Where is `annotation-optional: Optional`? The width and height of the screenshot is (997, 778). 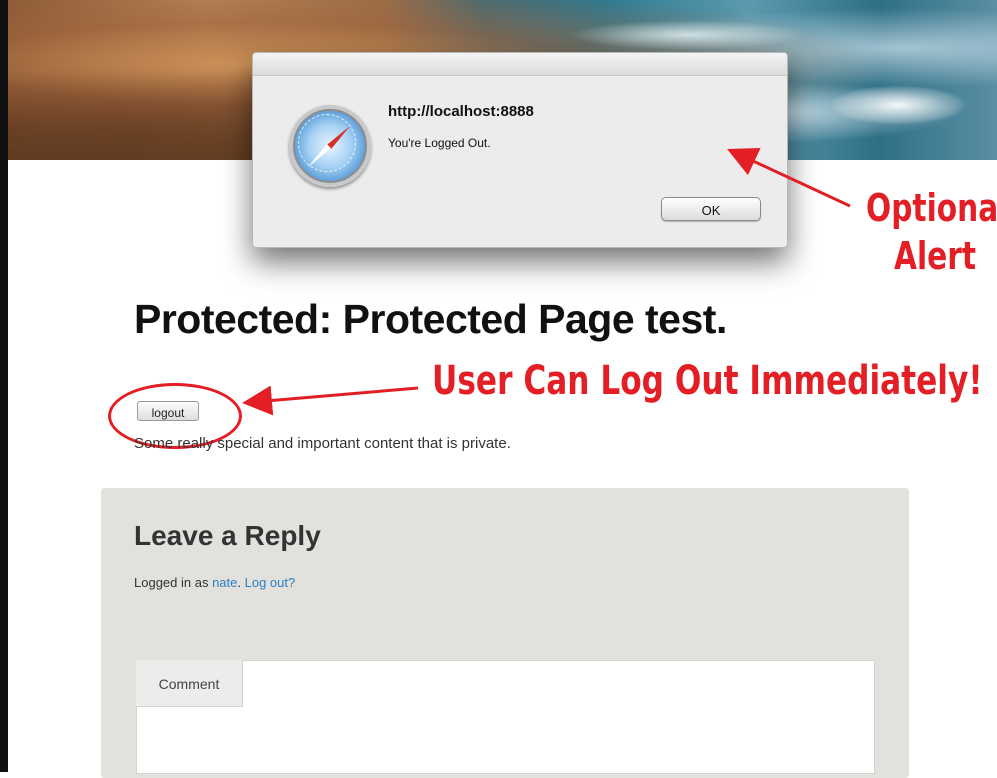
annotation-optional: Optional is located at coordinates (931, 208).